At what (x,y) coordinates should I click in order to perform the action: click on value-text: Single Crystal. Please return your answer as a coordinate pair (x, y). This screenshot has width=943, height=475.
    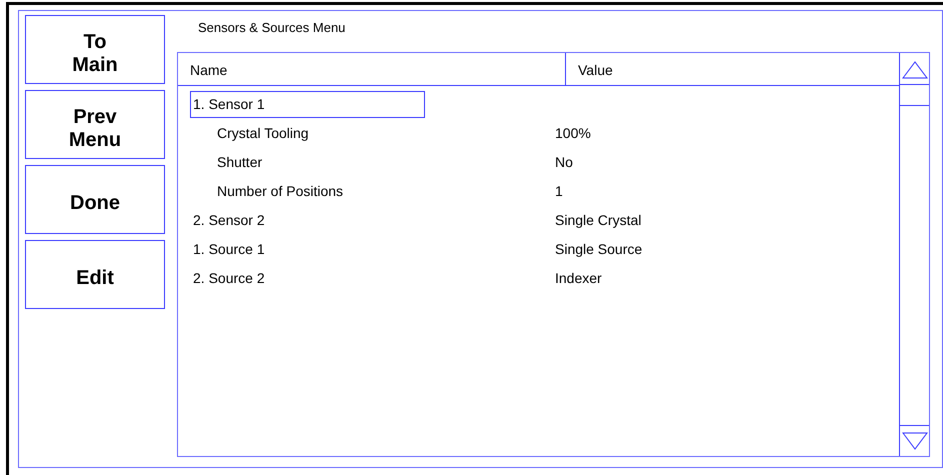
    Looking at the image, I should click on (598, 220).